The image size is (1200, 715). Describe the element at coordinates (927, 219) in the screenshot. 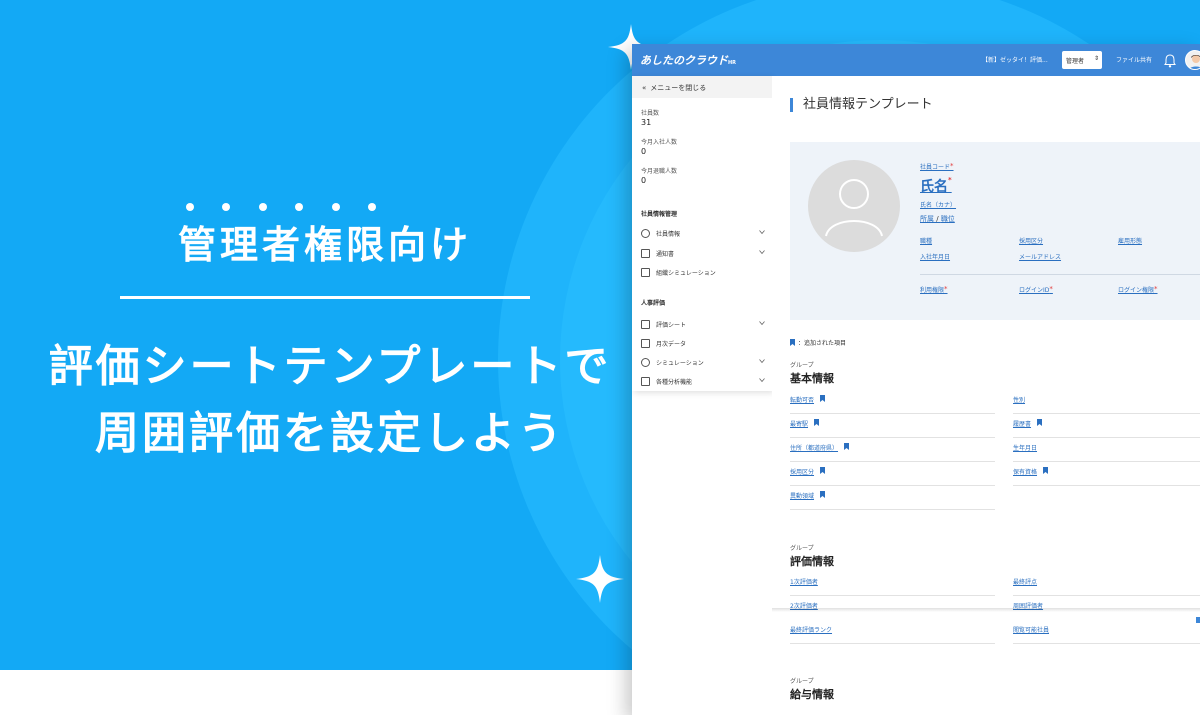

I see `field-dept: 所属` at that location.